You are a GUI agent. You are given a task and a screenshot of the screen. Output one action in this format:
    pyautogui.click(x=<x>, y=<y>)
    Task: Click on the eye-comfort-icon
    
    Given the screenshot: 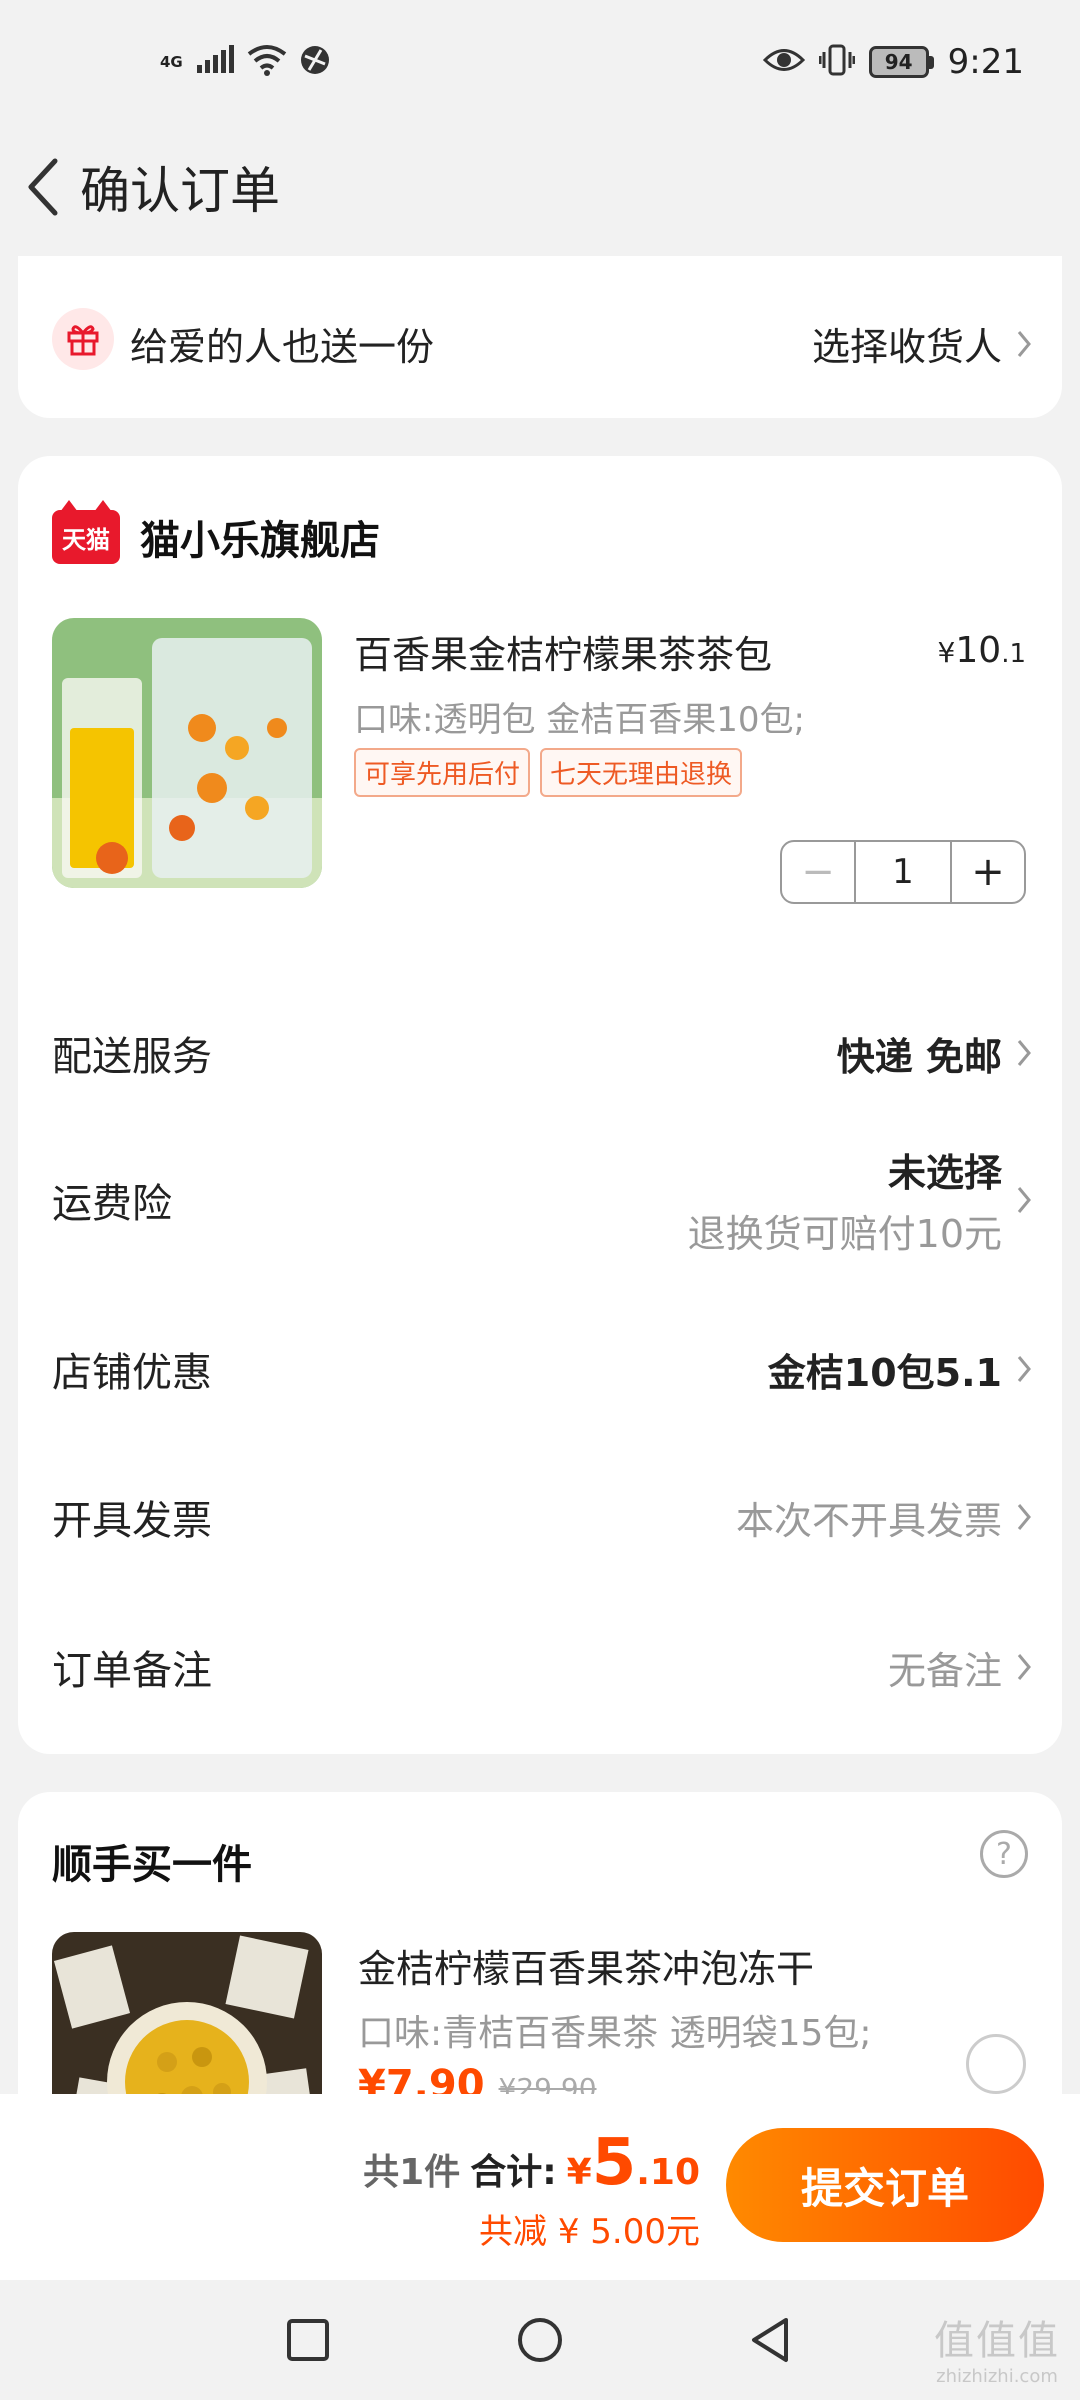 What is the action you would take?
    pyautogui.click(x=783, y=62)
    